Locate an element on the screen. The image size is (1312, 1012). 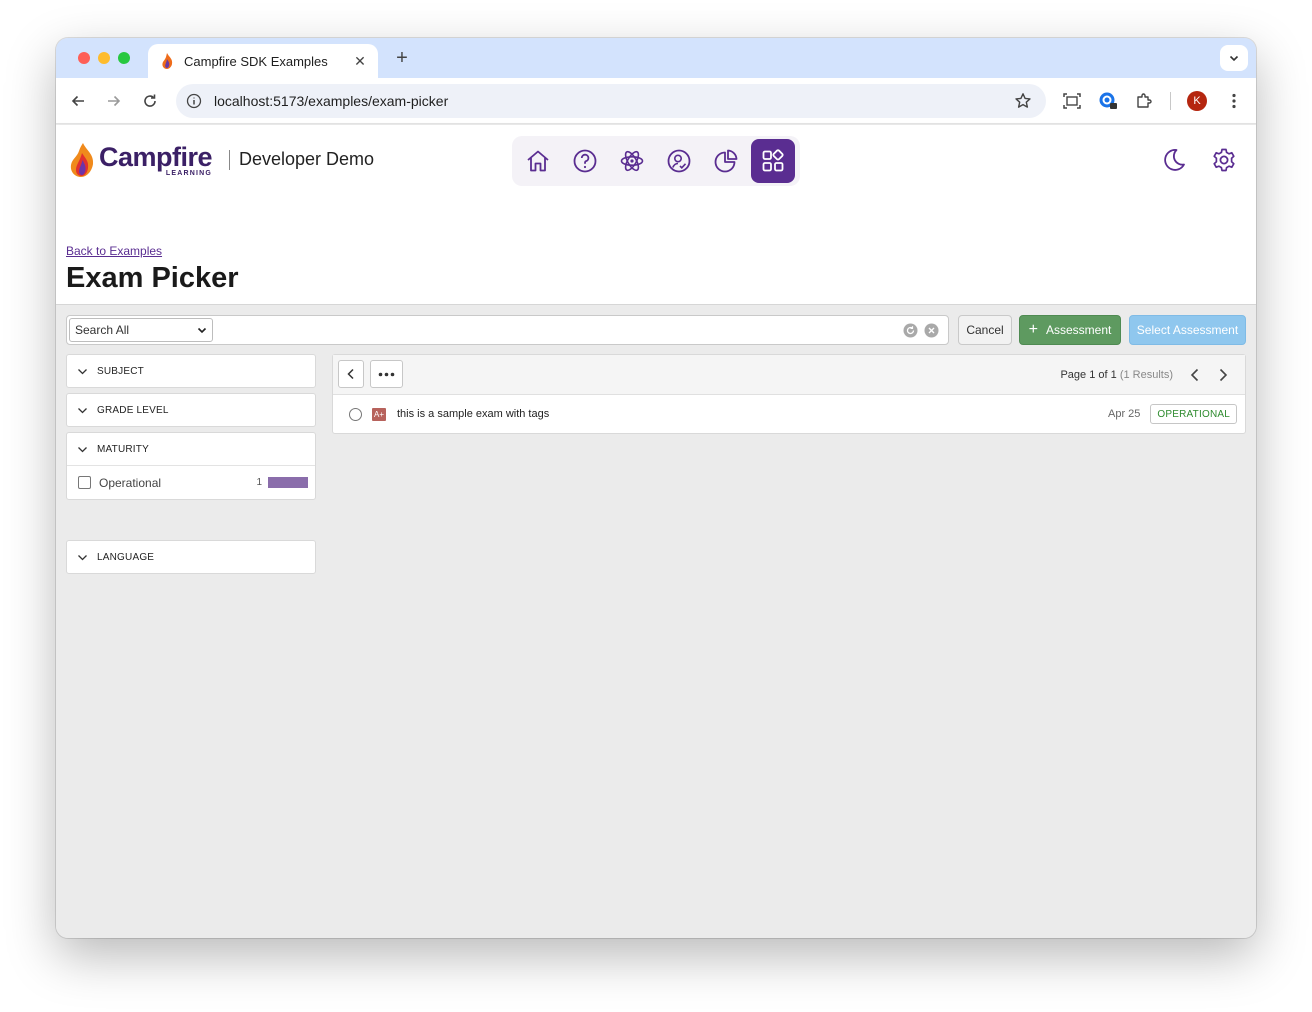
result-title: this is a sample exam with tags is located at coordinates (752, 414).